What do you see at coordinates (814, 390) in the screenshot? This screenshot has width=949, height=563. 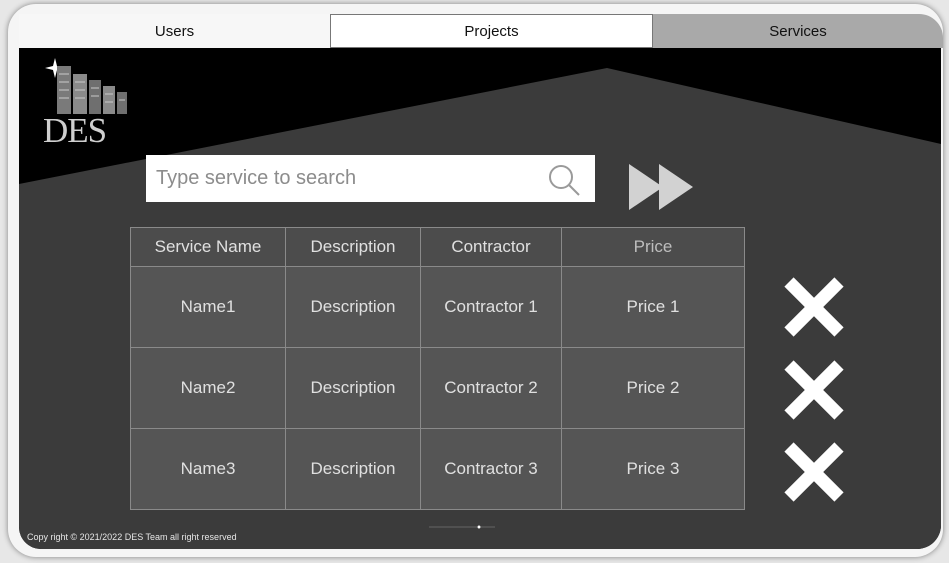 I see `delete-row-2-icon` at bounding box center [814, 390].